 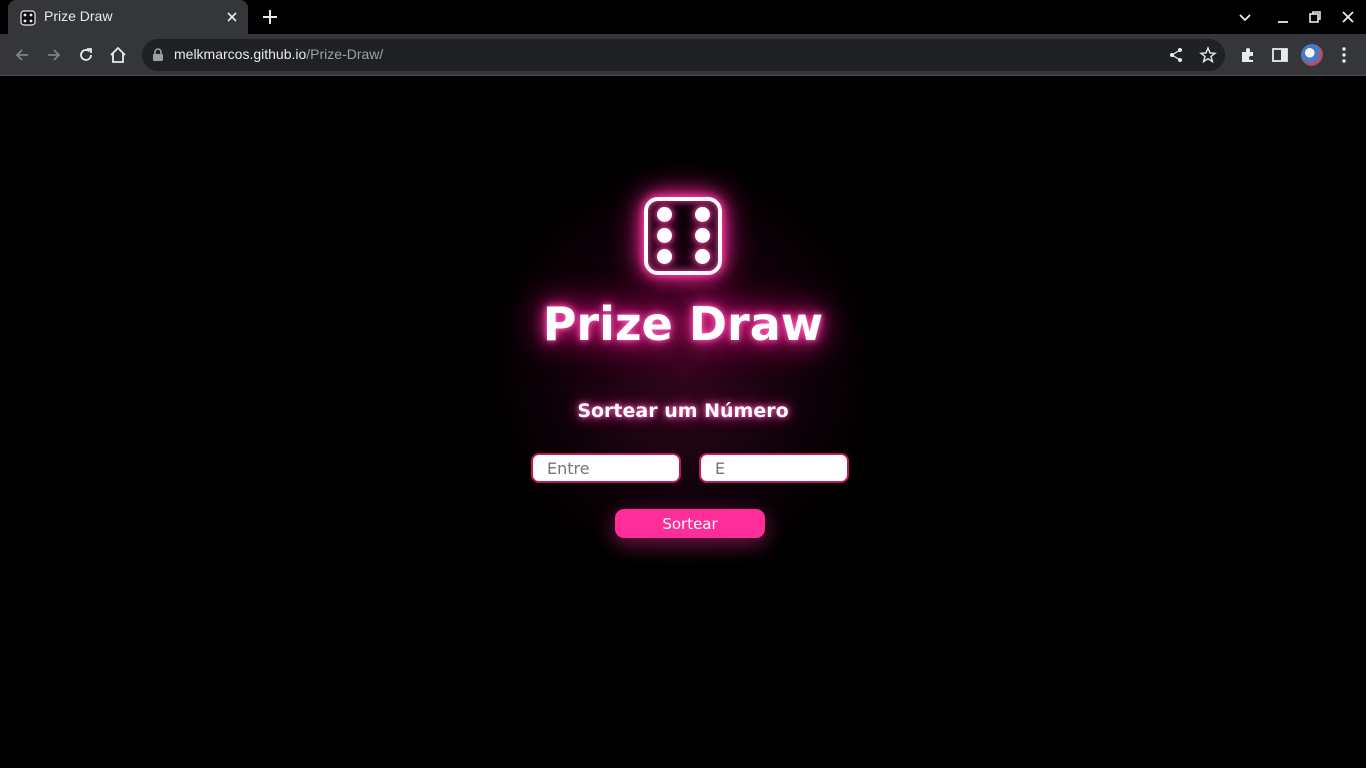 What do you see at coordinates (232, 17) in the screenshot?
I see `close-tab-icon` at bounding box center [232, 17].